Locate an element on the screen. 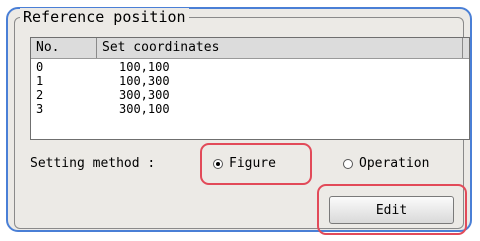 This screenshot has width=480, height=241. column-header-filler is located at coordinates (466, 48).